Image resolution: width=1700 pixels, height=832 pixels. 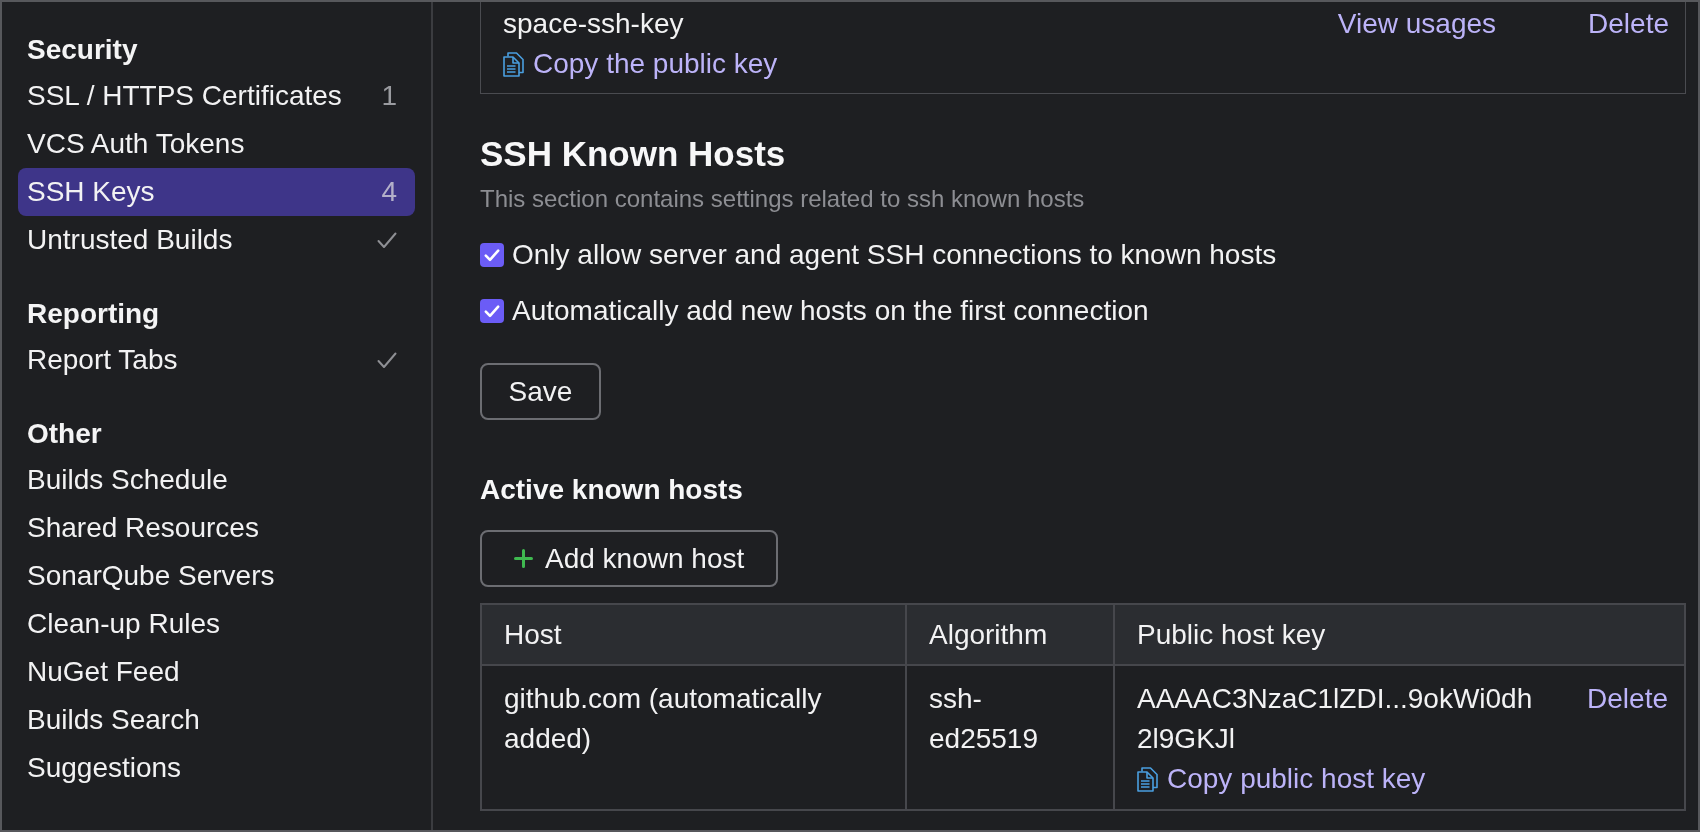 What do you see at coordinates (216, 192) in the screenshot?
I see `sidebar-item: SSH Keys 4` at bounding box center [216, 192].